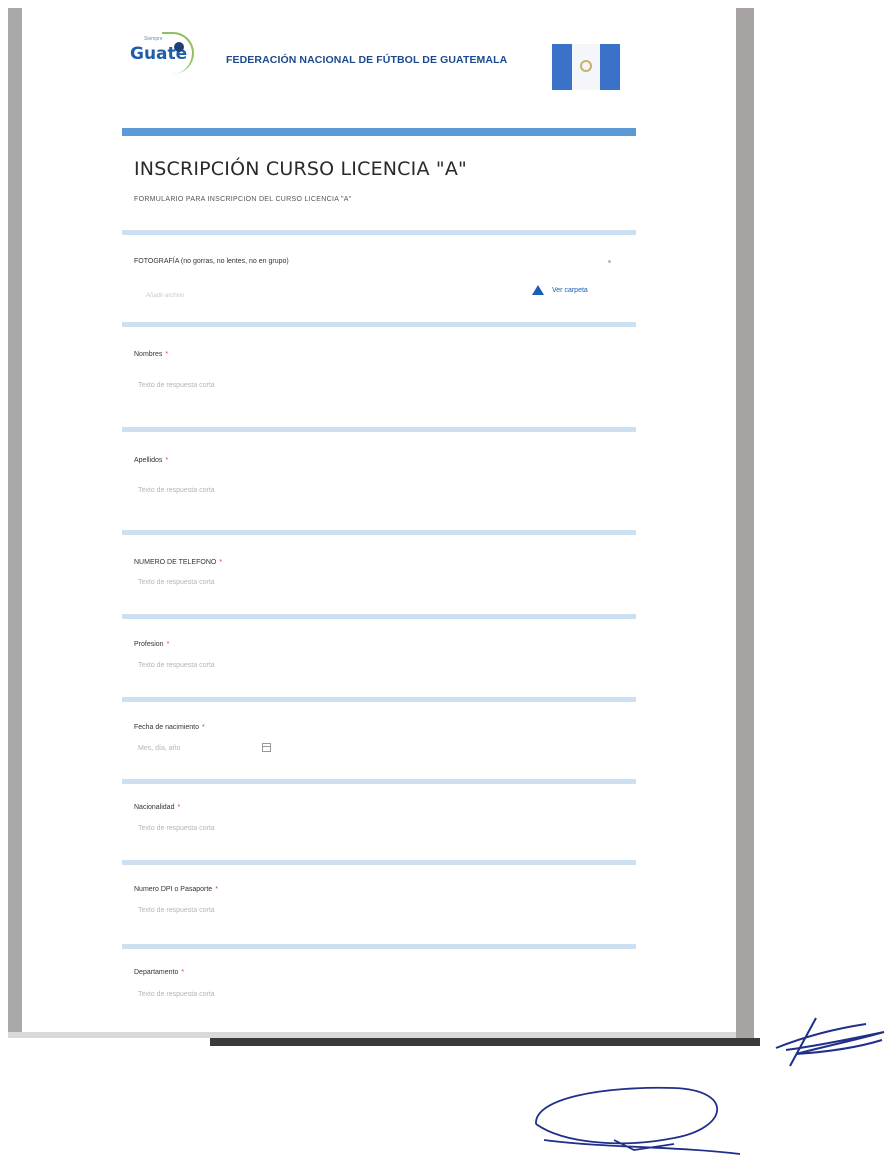 The height and width of the screenshot is (1156, 896). What do you see at coordinates (162, 52) in the screenshot?
I see `siempre-guate-logo: Siempre Guate` at bounding box center [162, 52].